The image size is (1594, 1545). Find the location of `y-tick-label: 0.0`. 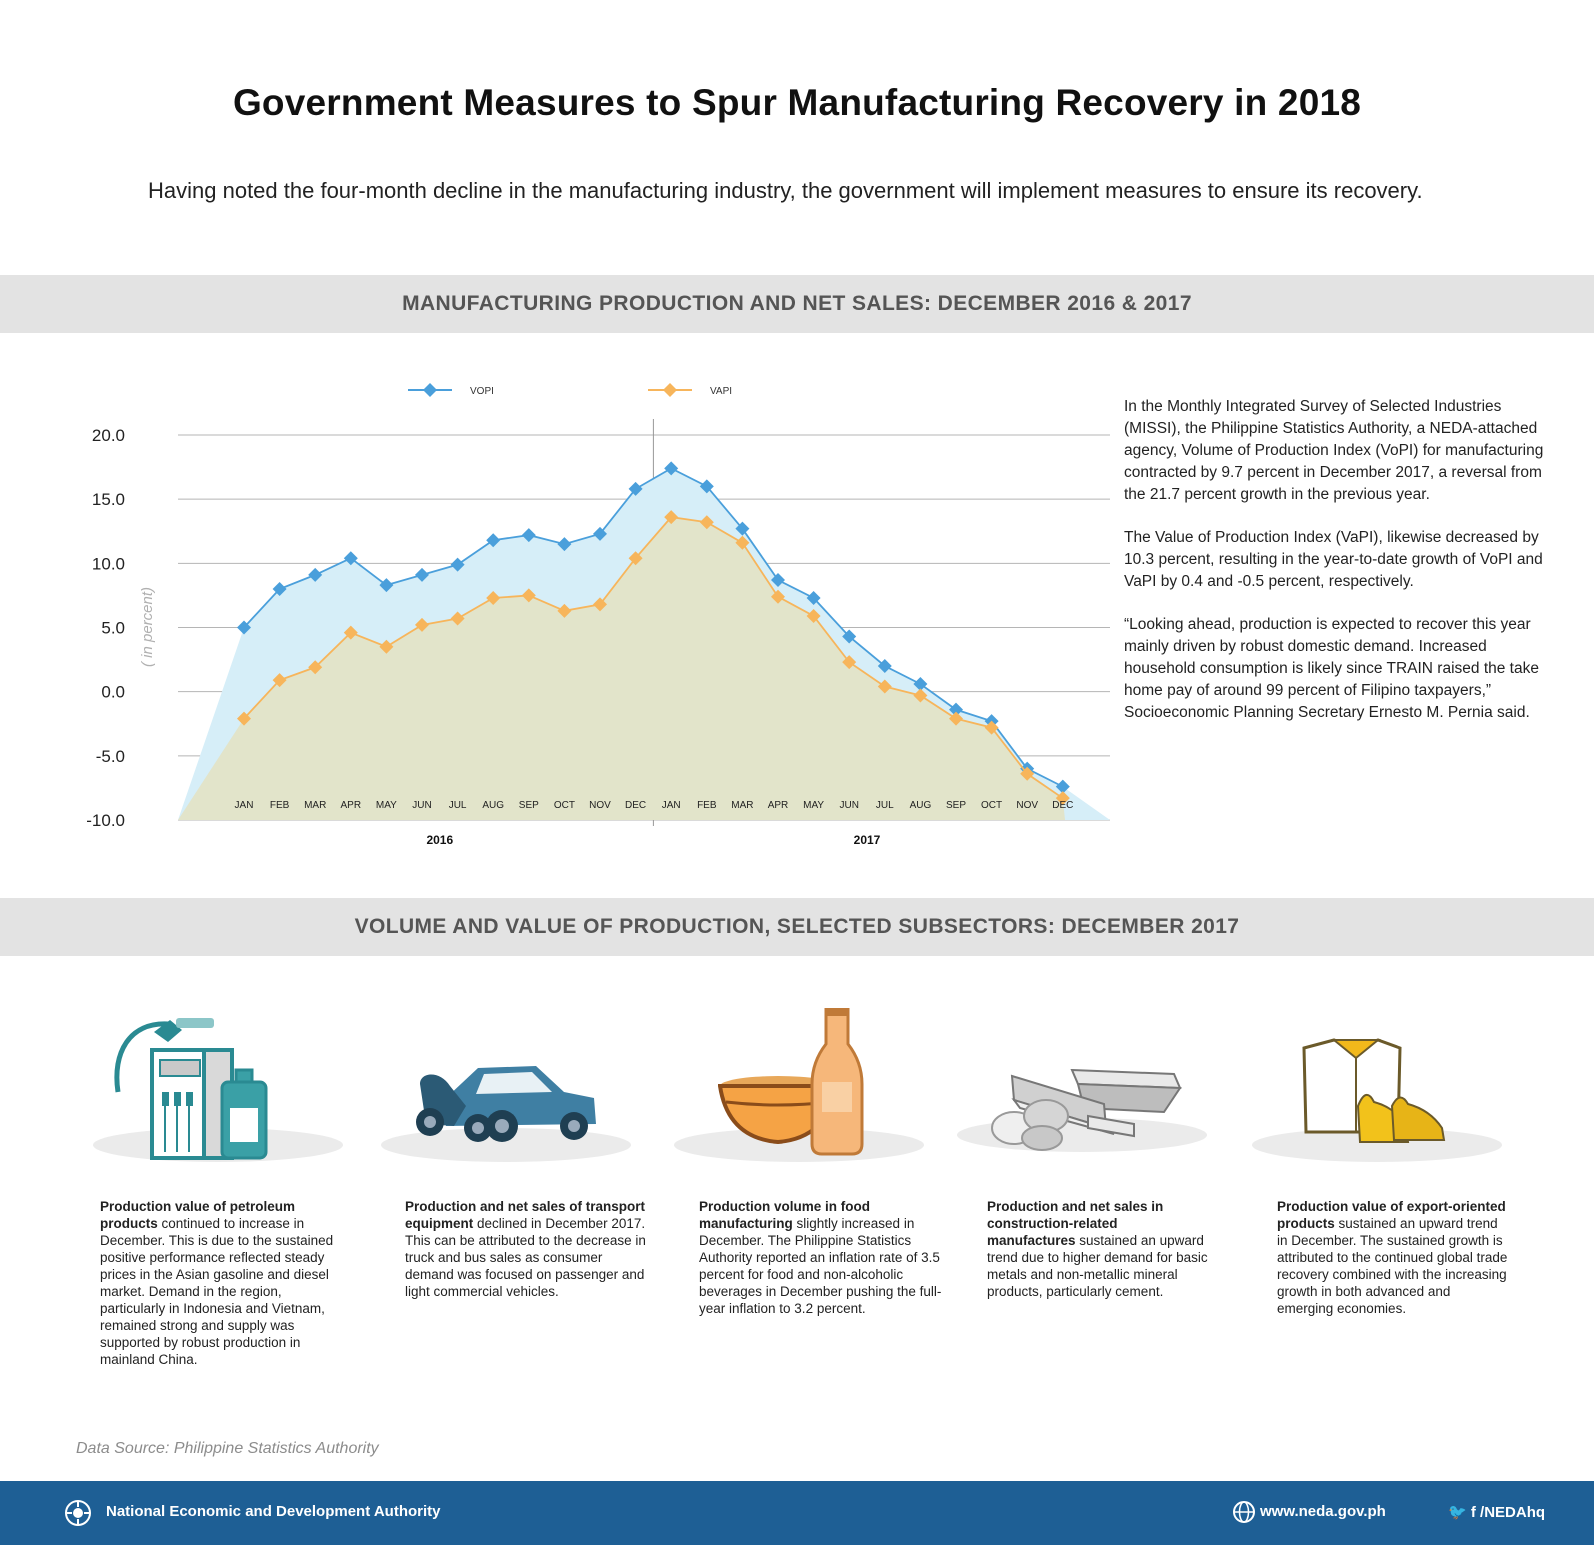

y-tick-label: 0.0 is located at coordinates (113, 692).